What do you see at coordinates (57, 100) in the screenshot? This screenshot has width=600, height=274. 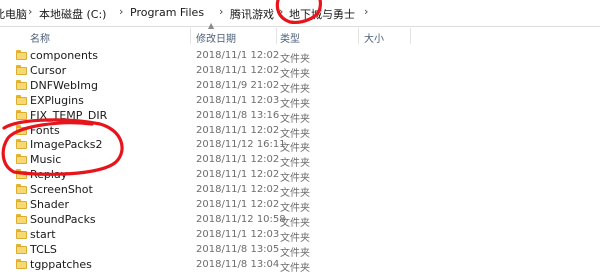 I see `file-name: EXPlugins` at bounding box center [57, 100].